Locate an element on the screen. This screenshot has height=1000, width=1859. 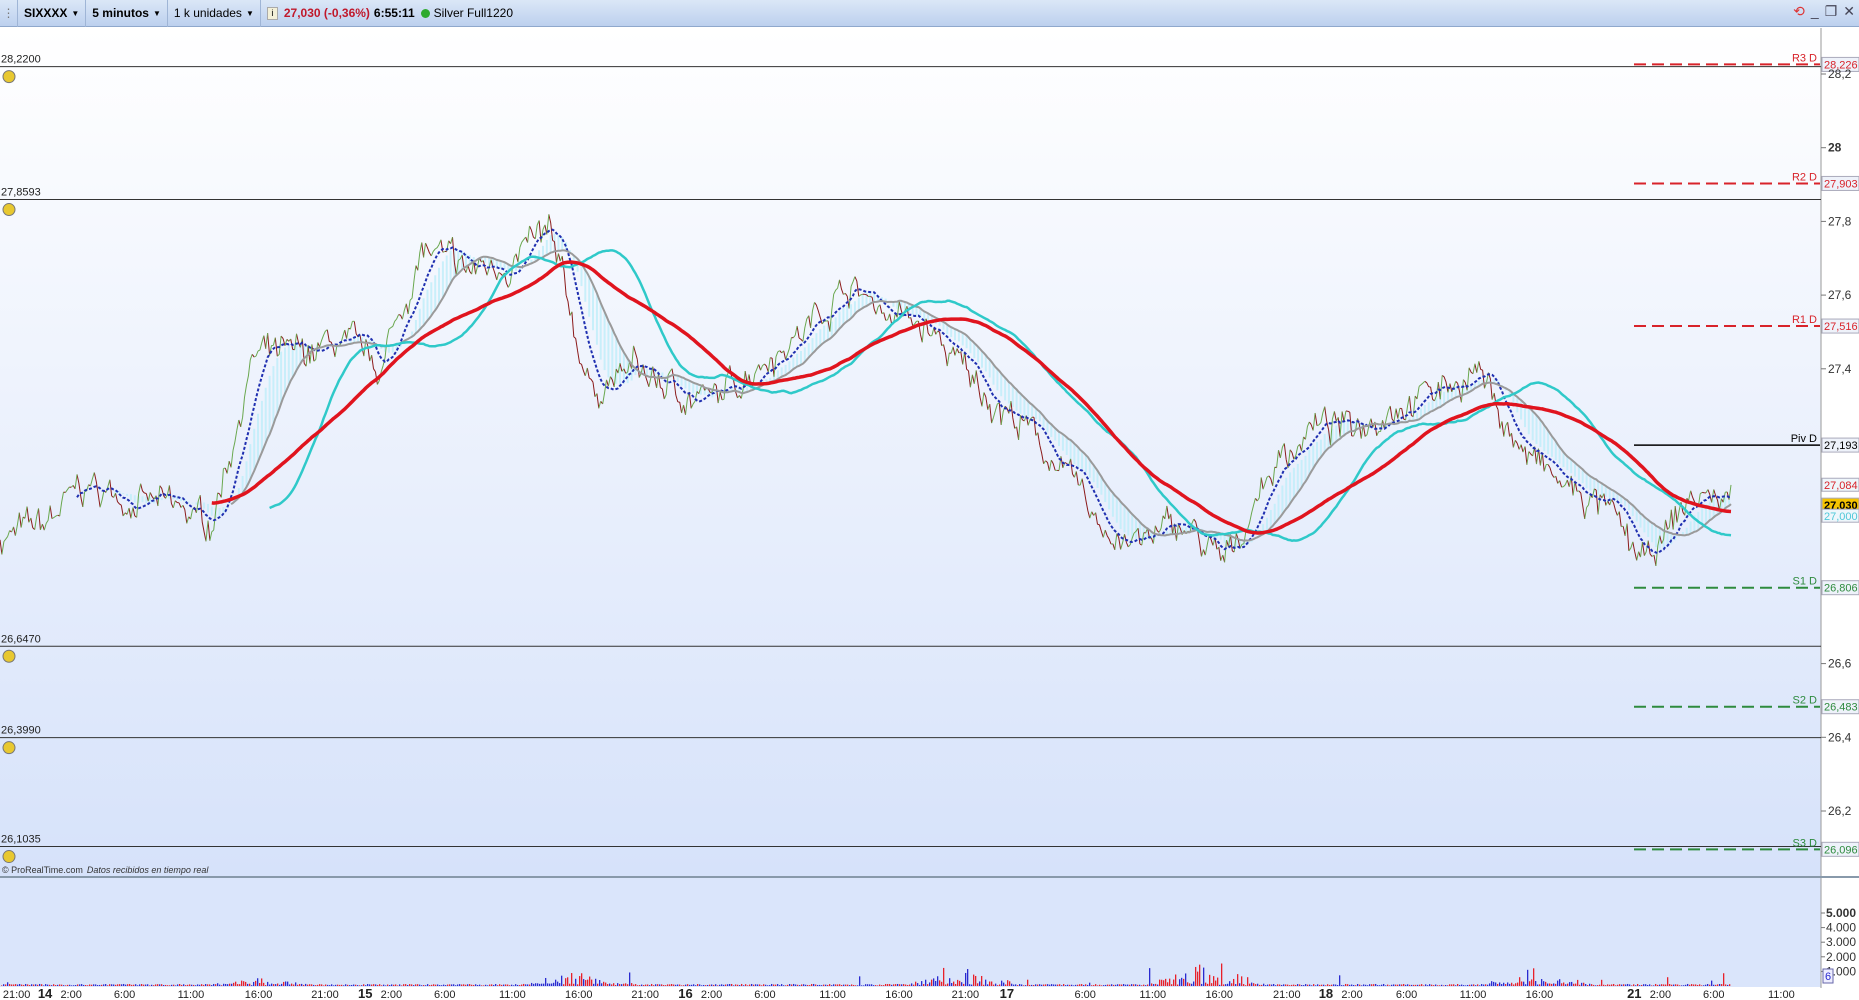
units-selector: 1 k unidades ▼ is located at coordinates (214, 13).